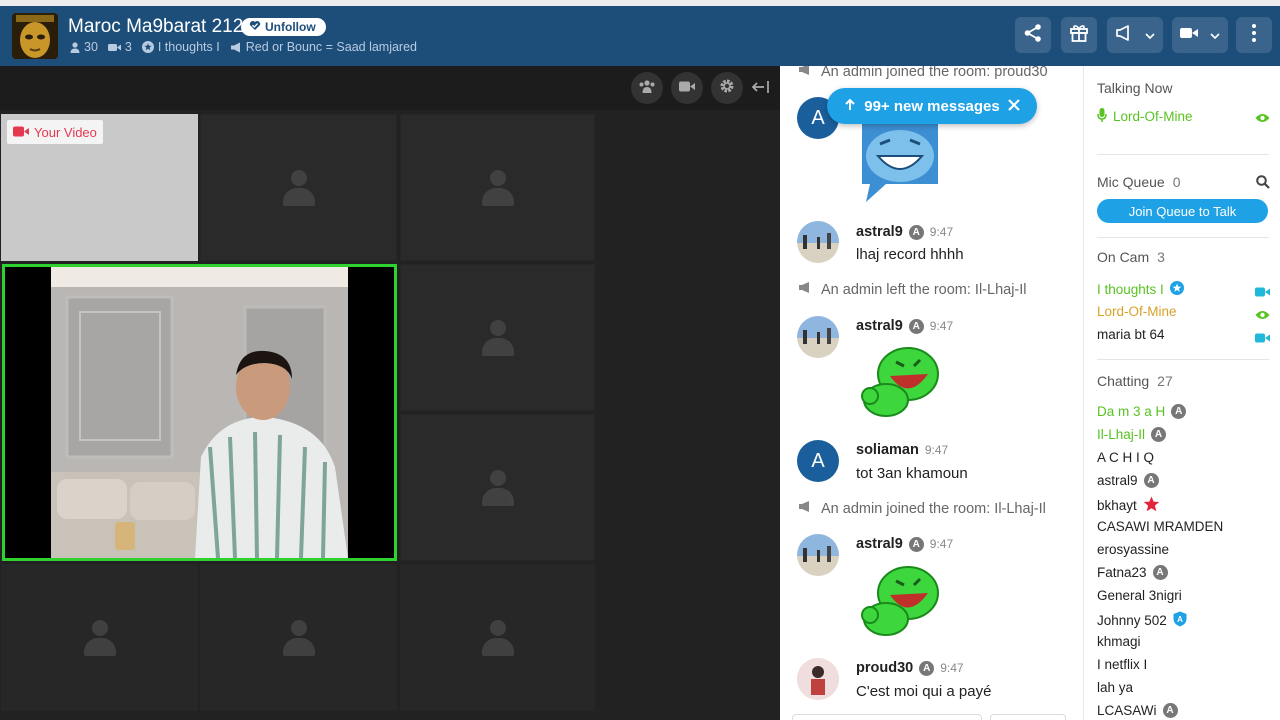  Describe the element at coordinates (1117, 505) in the screenshot. I see `user-name: bkhayt` at that location.